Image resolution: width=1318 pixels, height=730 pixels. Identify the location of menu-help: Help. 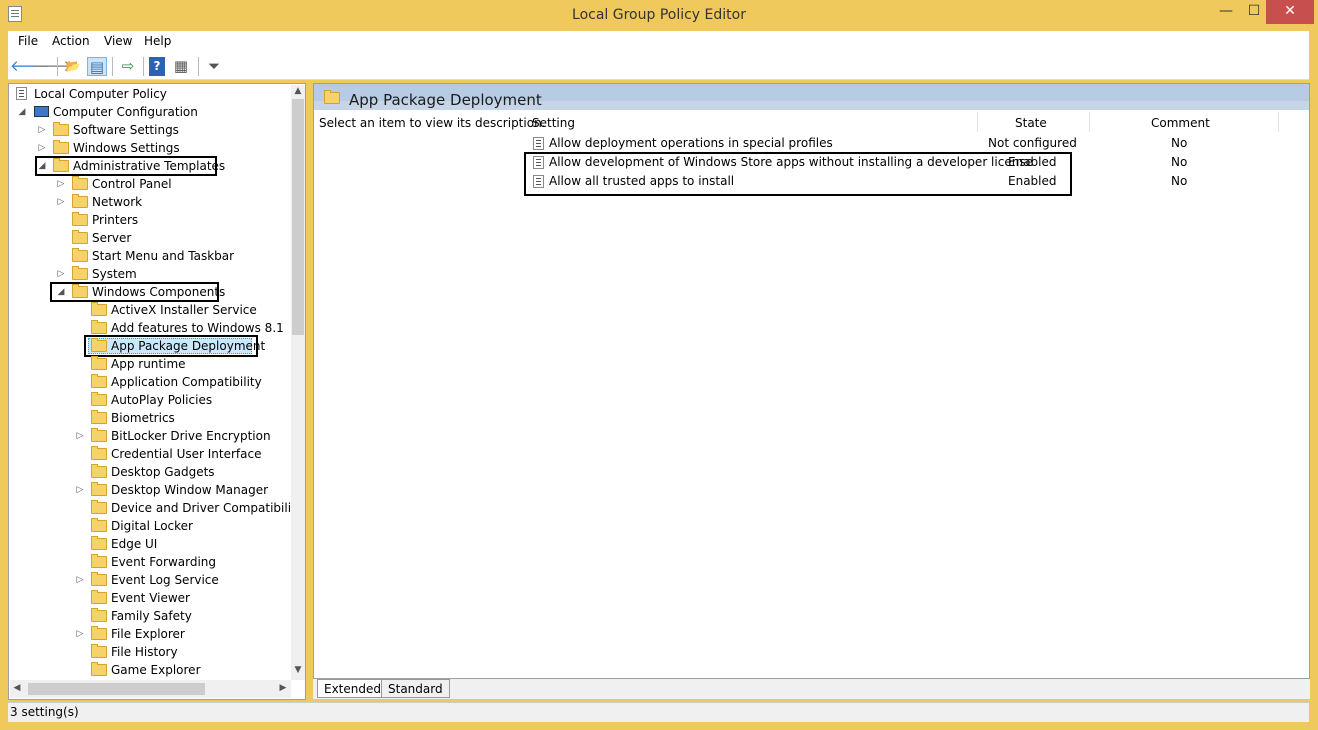
(157, 41).